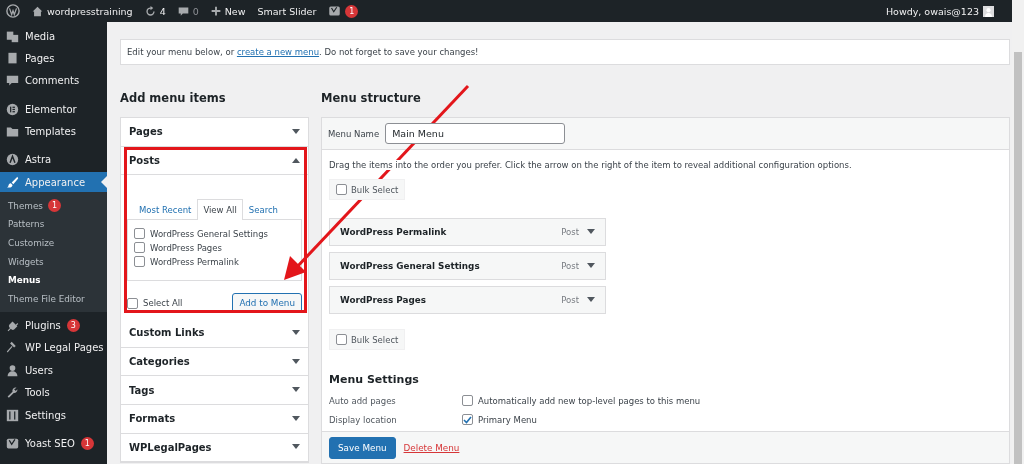 Image resolution: width=1024 pixels, height=464 pixels. Describe the element at coordinates (362, 447) in the screenshot. I see `save-menu-button: Save Menu` at that location.